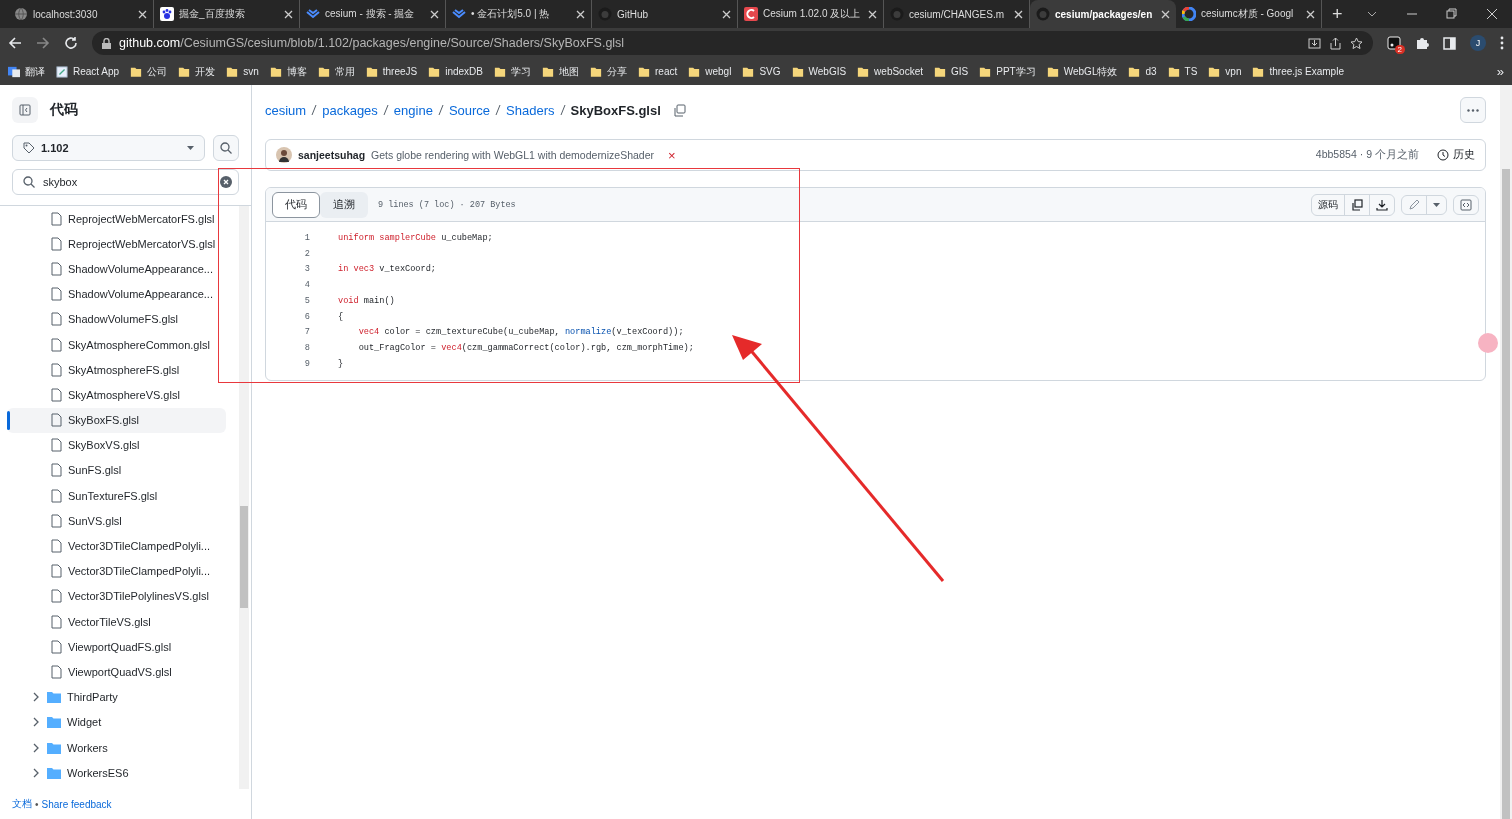 The width and height of the screenshot is (1512, 819). I want to click on reload-icon, so click(71, 43).